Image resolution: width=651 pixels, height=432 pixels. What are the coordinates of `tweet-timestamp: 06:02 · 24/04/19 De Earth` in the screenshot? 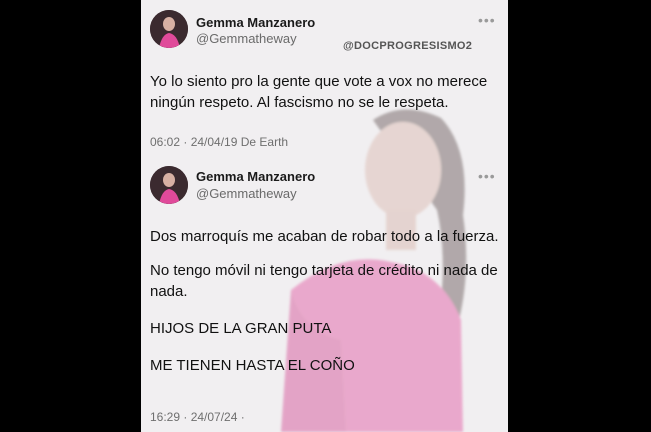 It's located at (219, 142).